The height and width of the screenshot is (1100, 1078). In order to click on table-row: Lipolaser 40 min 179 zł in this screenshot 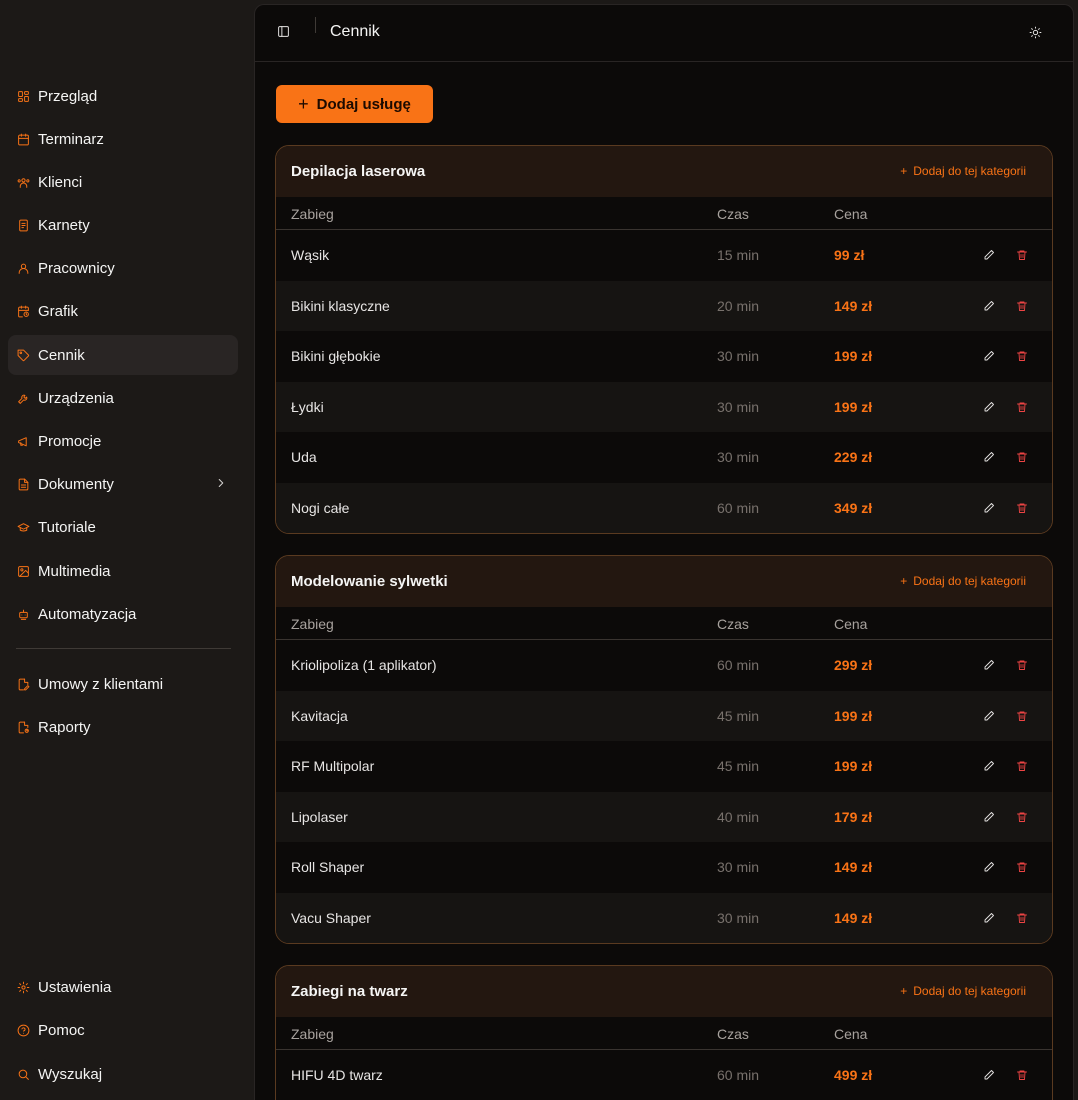, I will do `click(664, 816)`.